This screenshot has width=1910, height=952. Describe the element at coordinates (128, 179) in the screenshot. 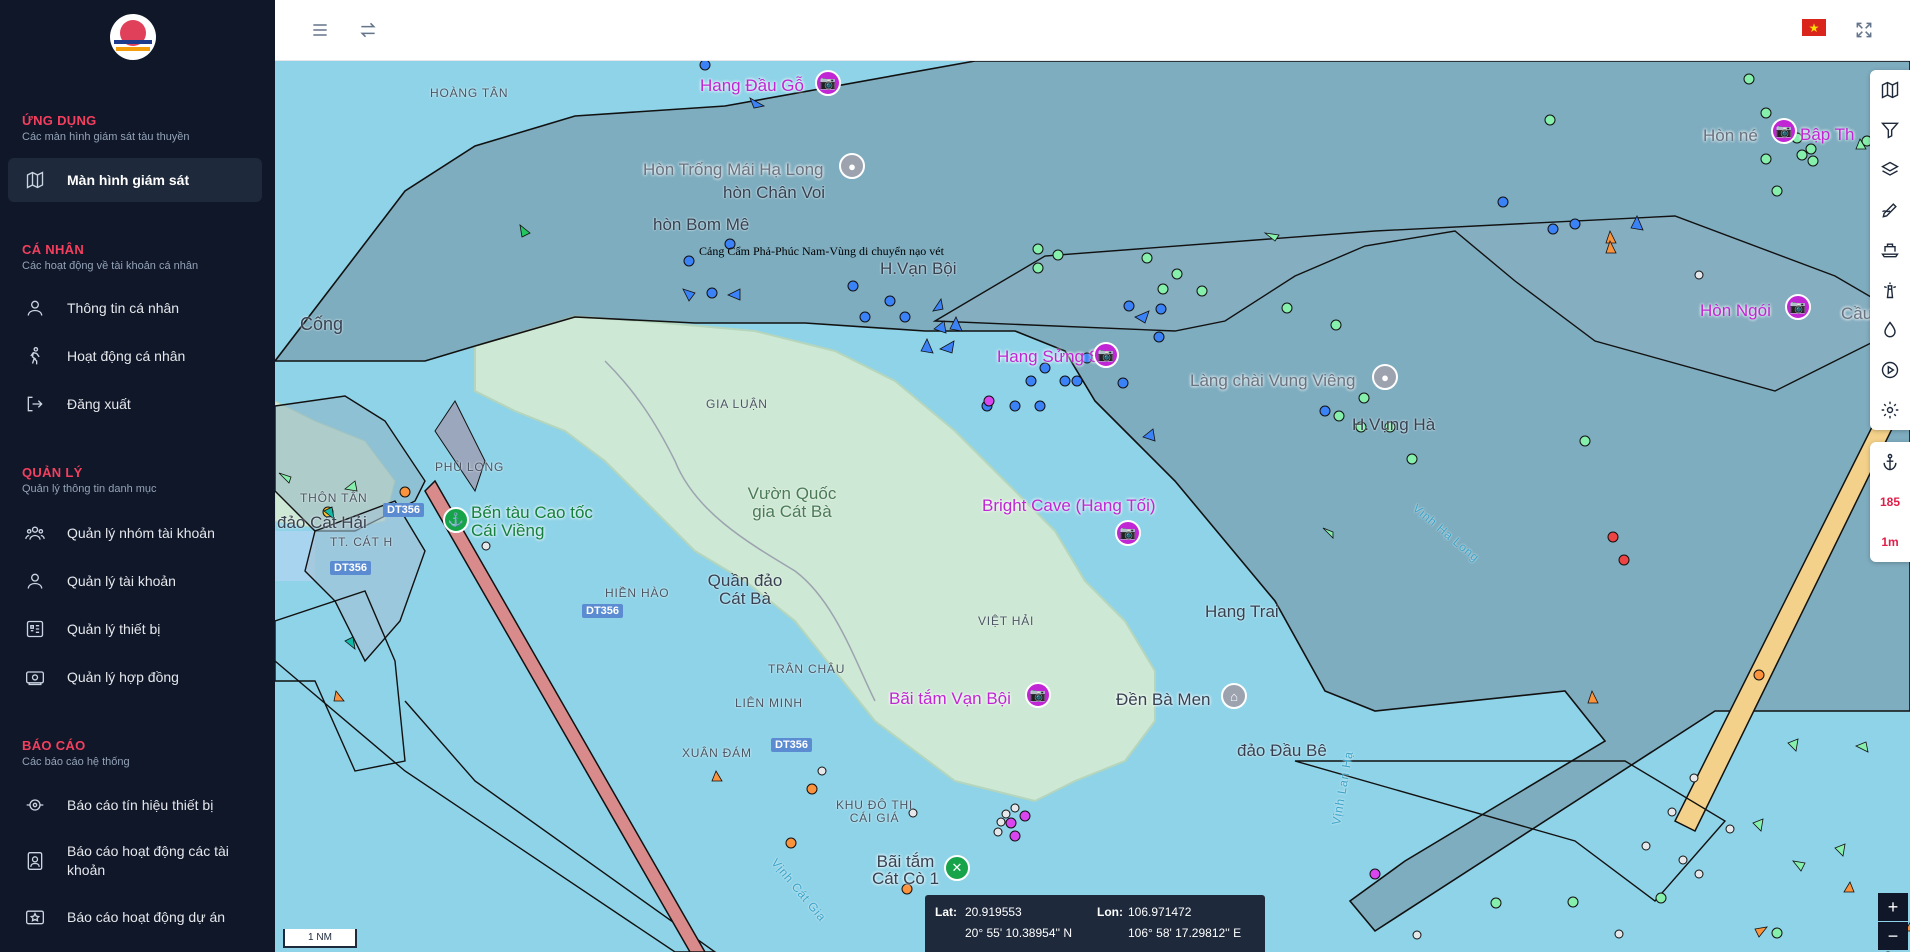

I see `sidebar-item-label: Màn hình giám sát` at that location.